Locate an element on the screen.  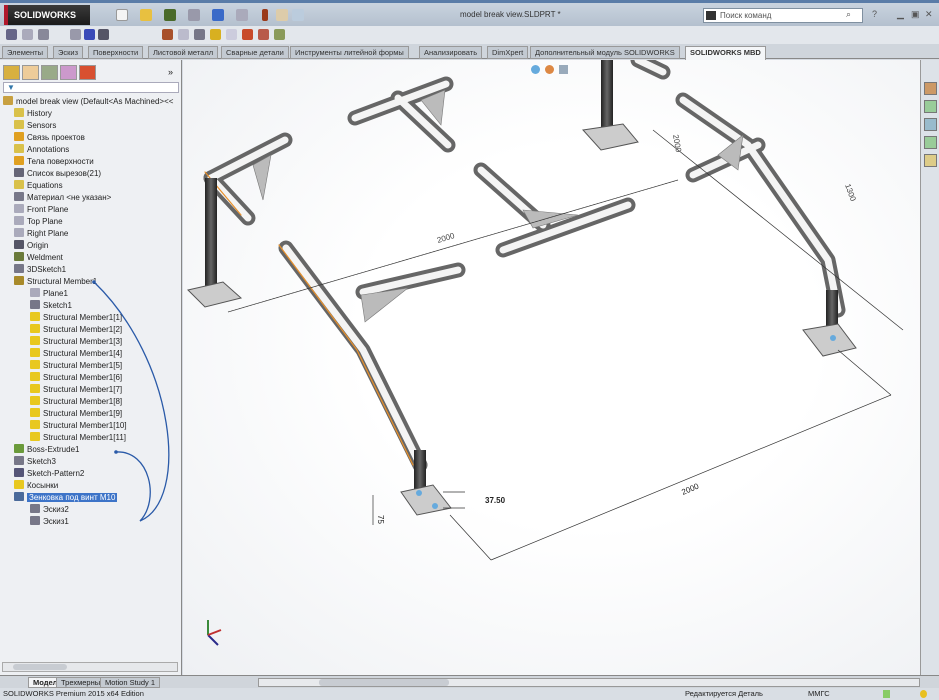
view-icon is located at coordinates (27, 34).